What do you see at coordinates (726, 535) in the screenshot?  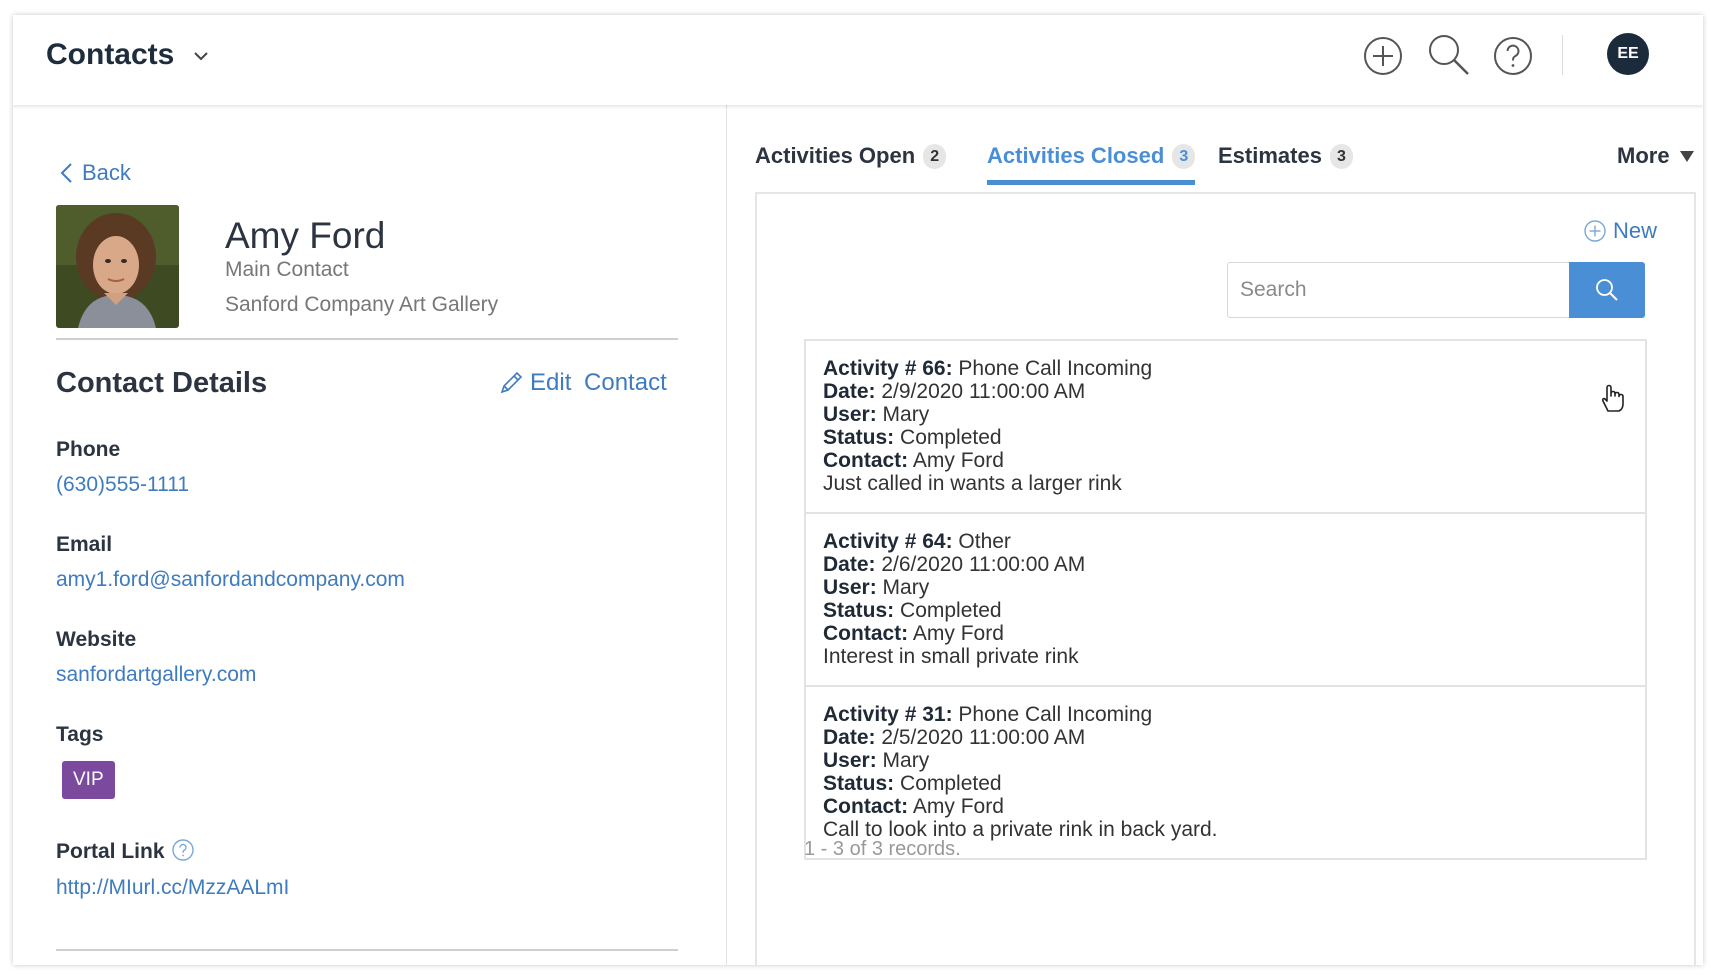 I see `panel-divider` at bounding box center [726, 535].